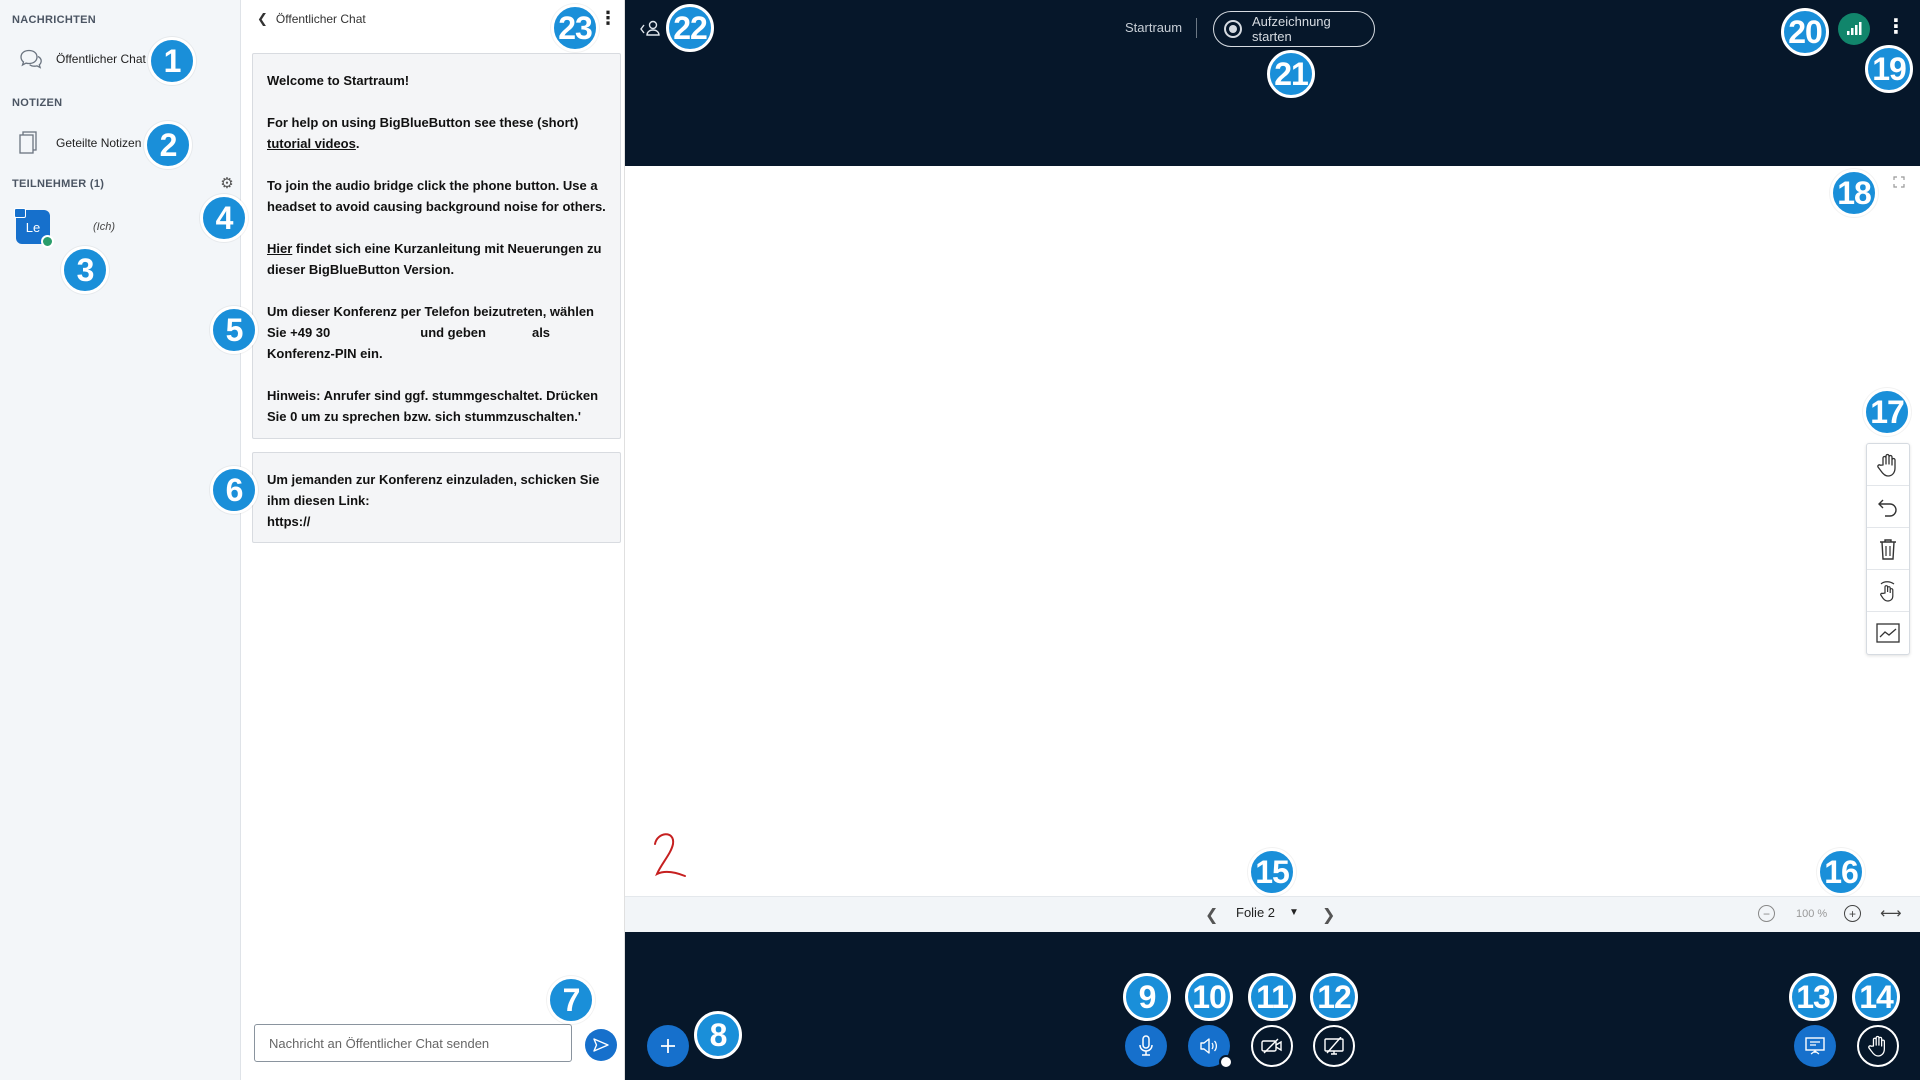 This screenshot has width=1920, height=1080. What do you see at coordinates (1267, 912) in the screenshot?
I see `slide-selector: Folie 2 ▼` at bounding box center [1267, 912].